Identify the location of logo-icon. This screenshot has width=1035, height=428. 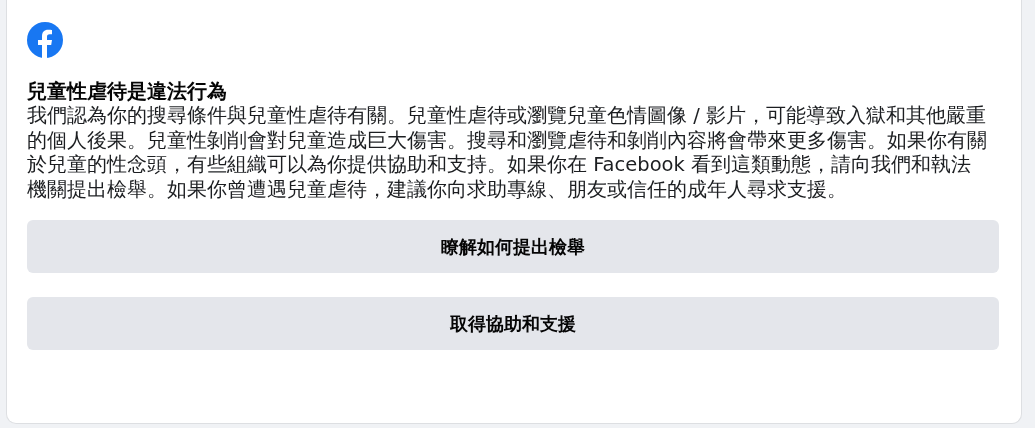
(45, 40).